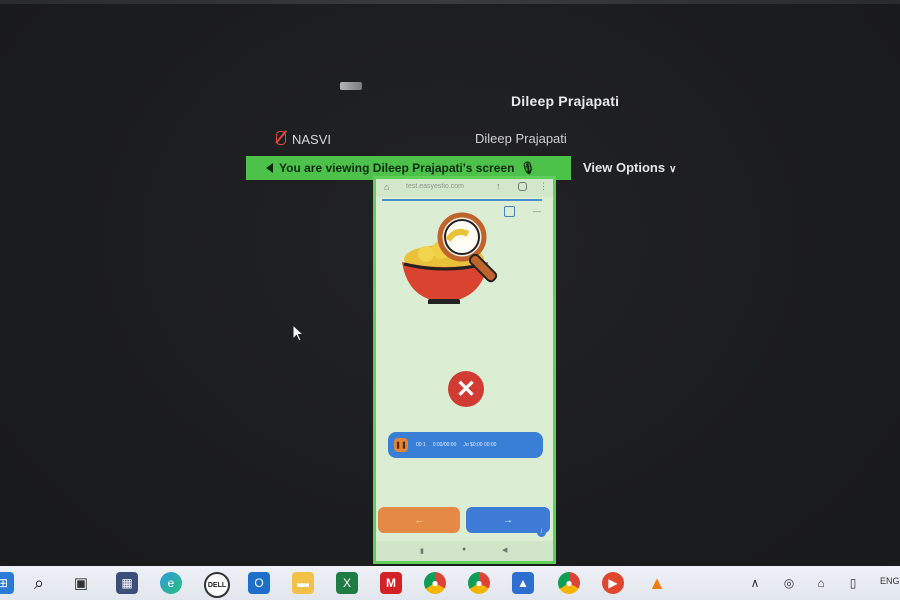  I want to click on excel-icon: X, so click(347, 583).